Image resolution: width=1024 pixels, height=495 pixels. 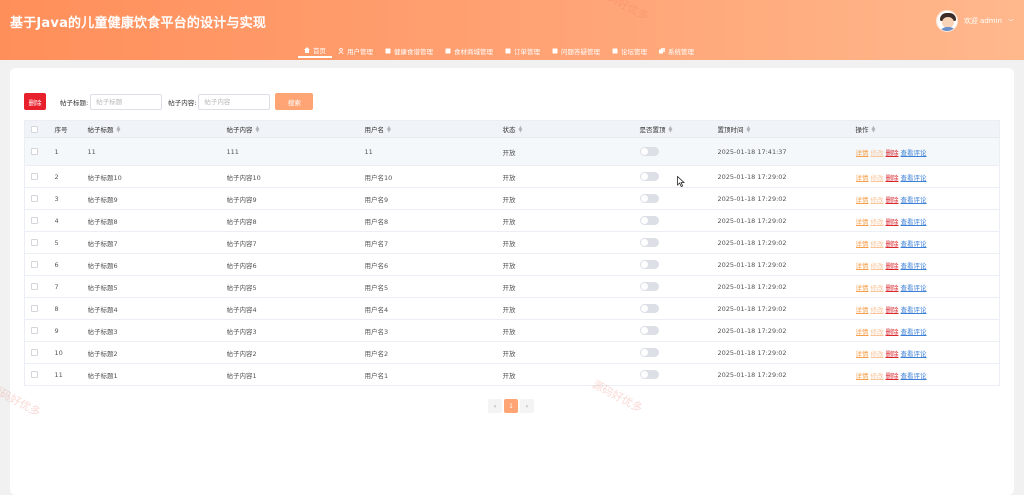 What do you see at coordinates (676, 50) in the screenshot?
I see `nav-item: 系统管理` at bounding box center [676, 50].